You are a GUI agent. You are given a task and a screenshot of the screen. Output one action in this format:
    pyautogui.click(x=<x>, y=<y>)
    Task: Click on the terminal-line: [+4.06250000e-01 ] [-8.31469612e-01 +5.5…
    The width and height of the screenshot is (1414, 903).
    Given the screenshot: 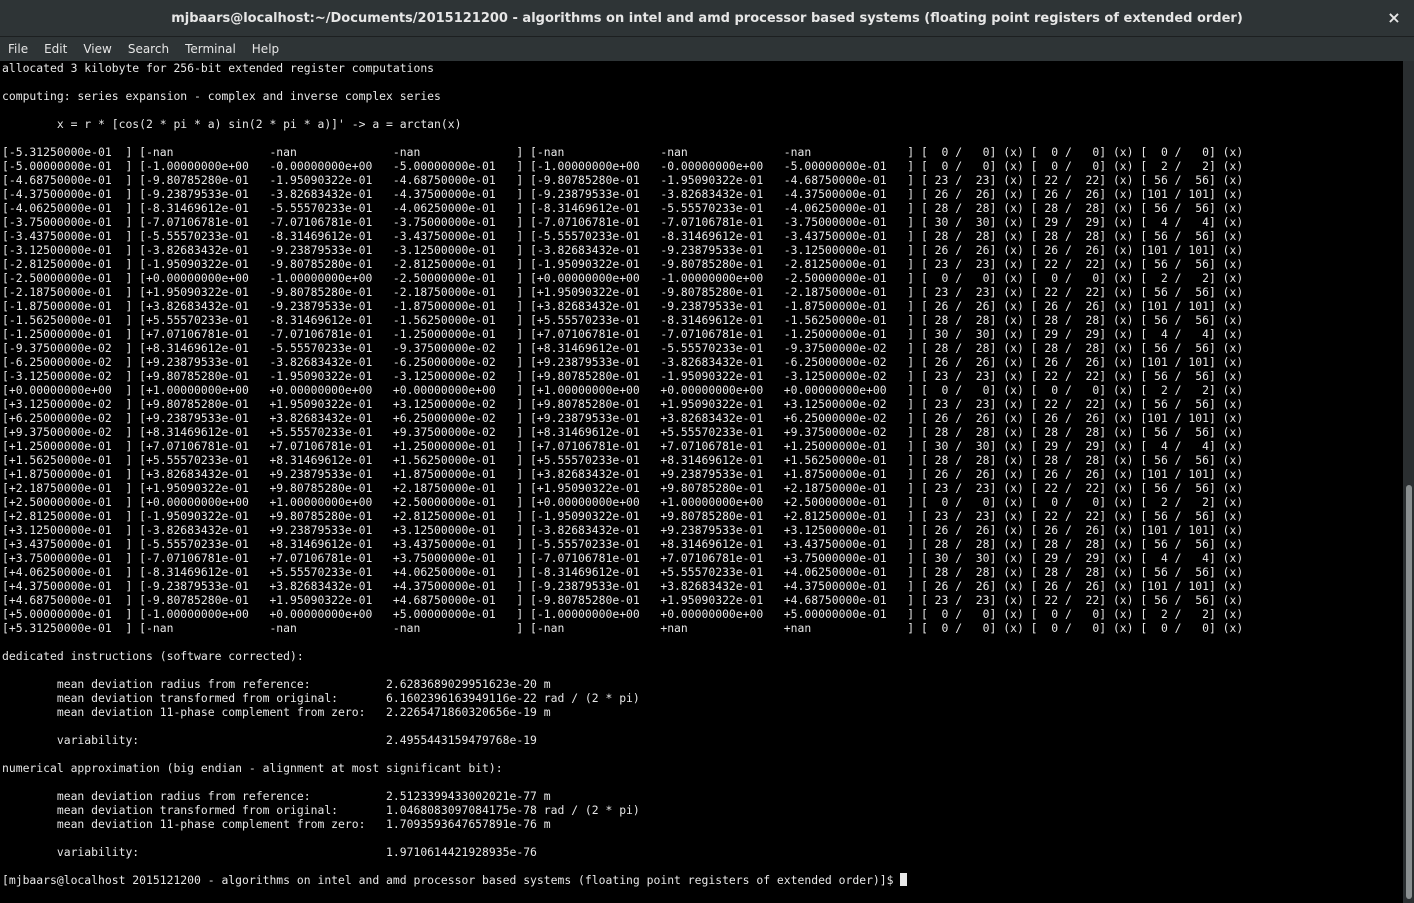 What is the action you would take?
    pyautogui.click(x=623, y=572)
    